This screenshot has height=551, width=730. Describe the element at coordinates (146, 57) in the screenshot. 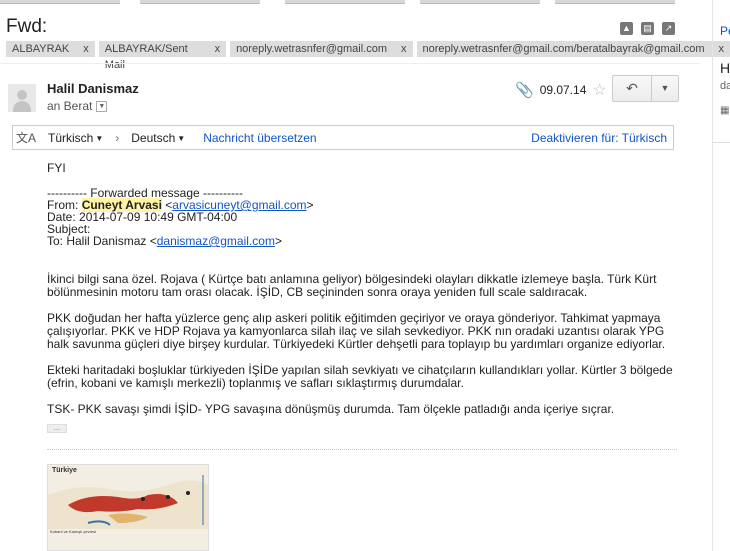

I see `label-name: ALBAYRAK/Sent Mail` at that location.